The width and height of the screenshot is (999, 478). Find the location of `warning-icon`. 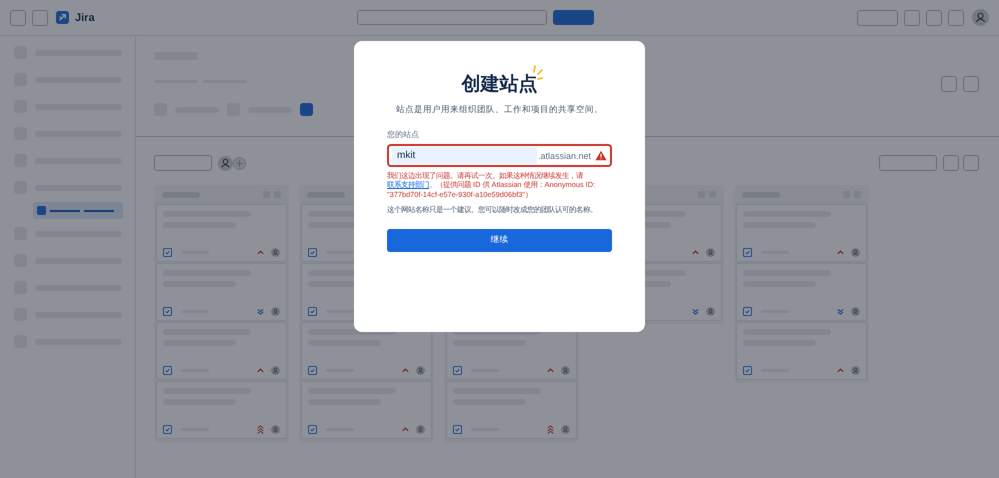

warning-icon is located at coordinates (601, 155).